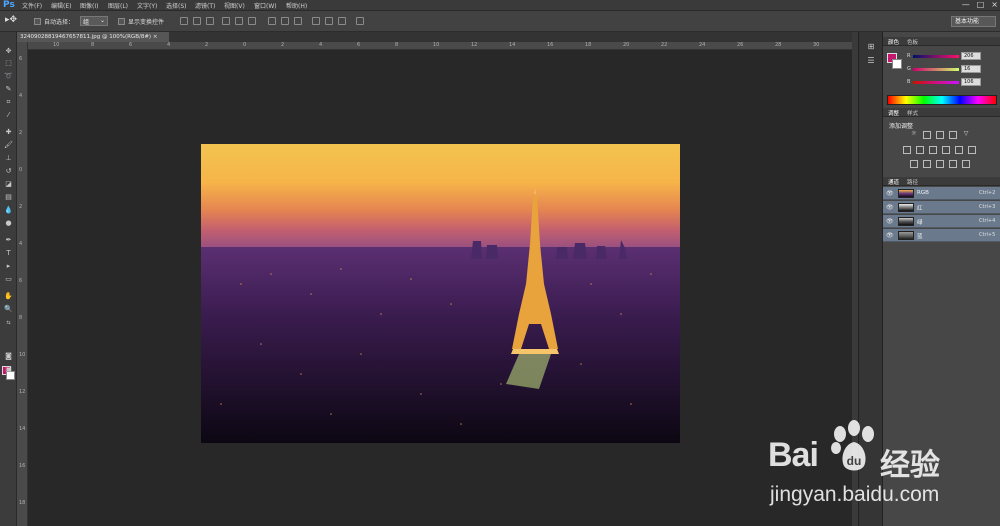  What do you see at coordinates (8, 115) in the screenshot?
I see `eyedropper-tool-icon: ⁄` at bounding box center [8, 115].